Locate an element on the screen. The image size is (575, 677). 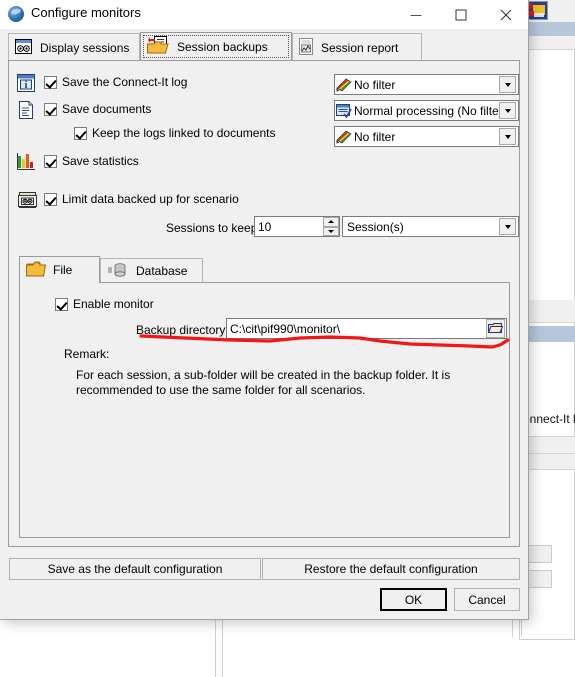
tab-database: Database is located at coordinates (151, 270).